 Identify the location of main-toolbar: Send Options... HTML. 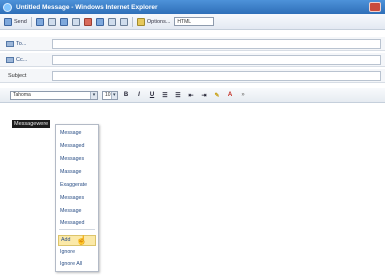
(192, 22).